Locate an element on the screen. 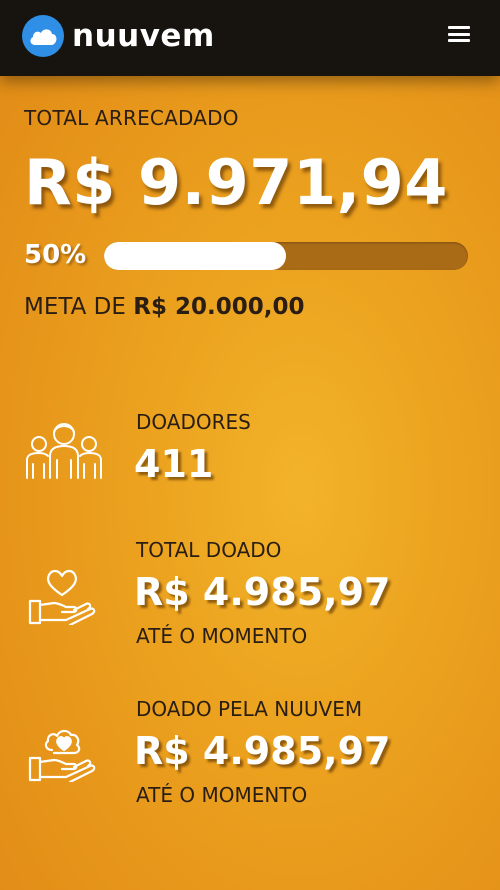  people-group-icon is located at coordinates (63, 450).